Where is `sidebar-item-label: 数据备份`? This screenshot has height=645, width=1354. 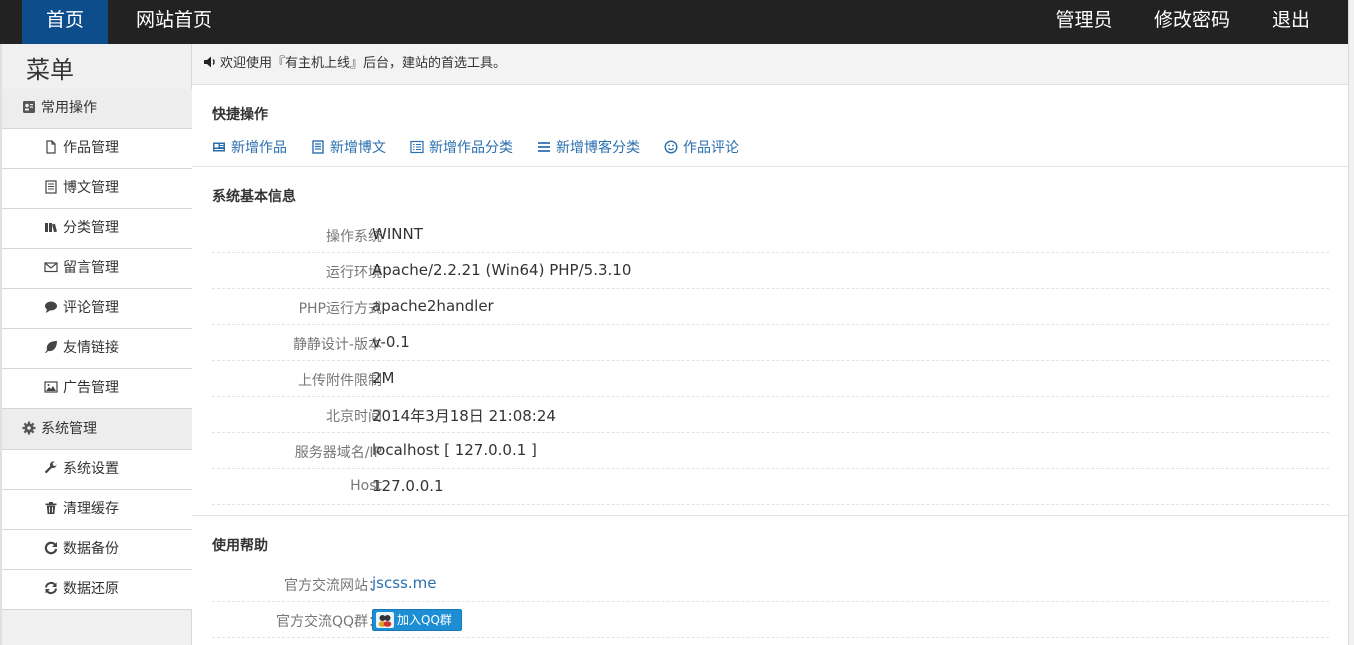
sidebar-item-label: 数据备份 is located at coordinates (91, 549).